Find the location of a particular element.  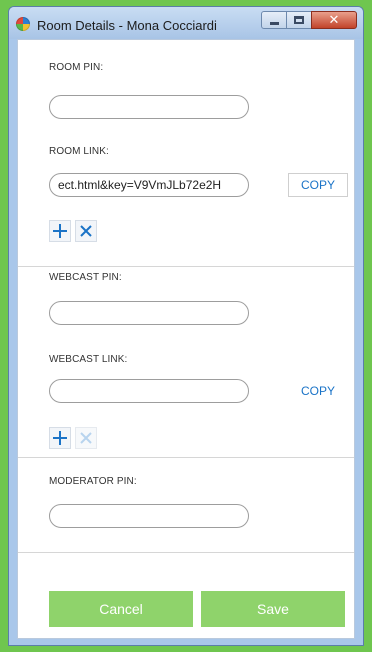

minimize-button is located at coordinates (274, 20).